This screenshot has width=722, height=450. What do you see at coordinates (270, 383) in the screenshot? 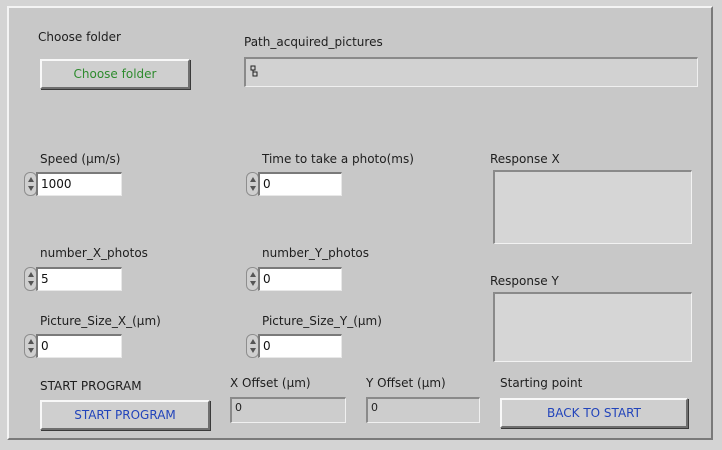
I see `x-offset-label: X Offset (µm)` at bounding box center [270, 383].